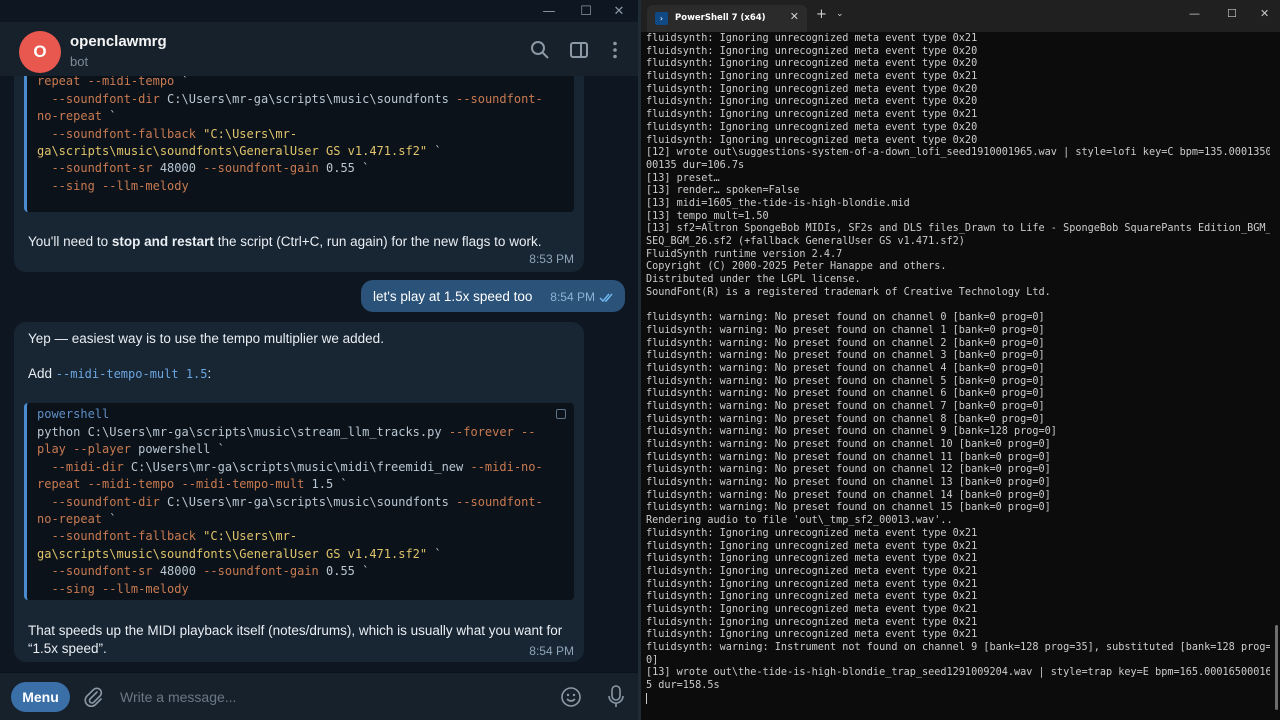  I want to click on scrollbar, so click(1276, 667).